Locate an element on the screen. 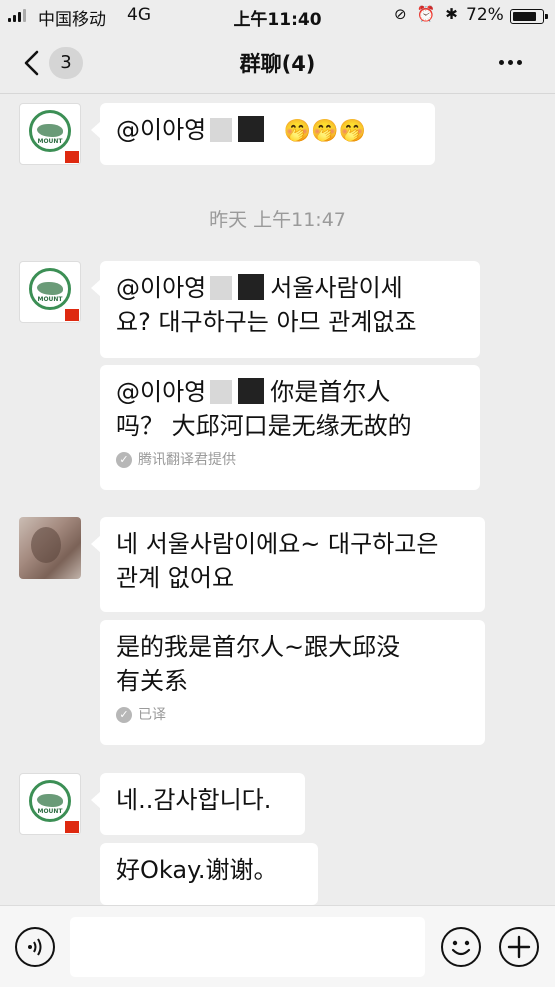  message-text: 好Okay.谢谢。 is located at coordinates (197, 870).